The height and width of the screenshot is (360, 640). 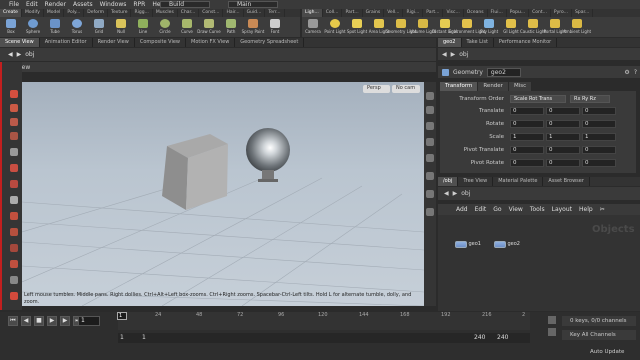 What do you see at coordinates (14, 136) in the screenshot?
I see `scale-tool-icon` at bounding box center [14, 136].